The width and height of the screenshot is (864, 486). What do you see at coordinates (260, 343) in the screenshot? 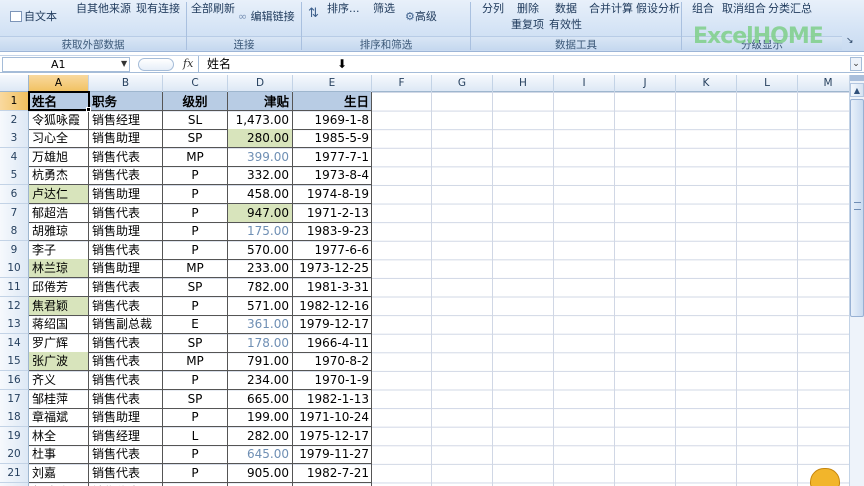
I see `cell-allowance: 178.00` at bounding box center [260, 343].